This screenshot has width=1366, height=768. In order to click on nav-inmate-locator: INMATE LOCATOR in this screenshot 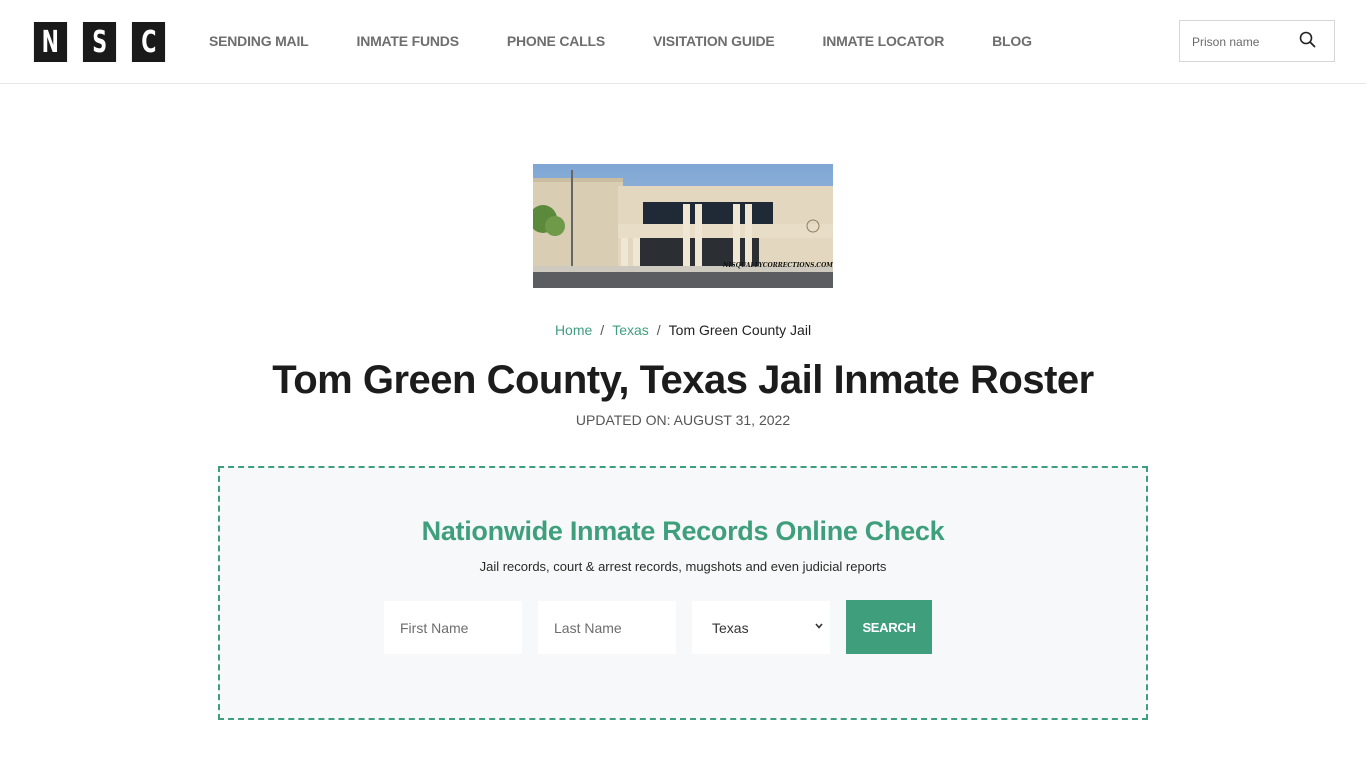, I will do `click(884, 41)`.